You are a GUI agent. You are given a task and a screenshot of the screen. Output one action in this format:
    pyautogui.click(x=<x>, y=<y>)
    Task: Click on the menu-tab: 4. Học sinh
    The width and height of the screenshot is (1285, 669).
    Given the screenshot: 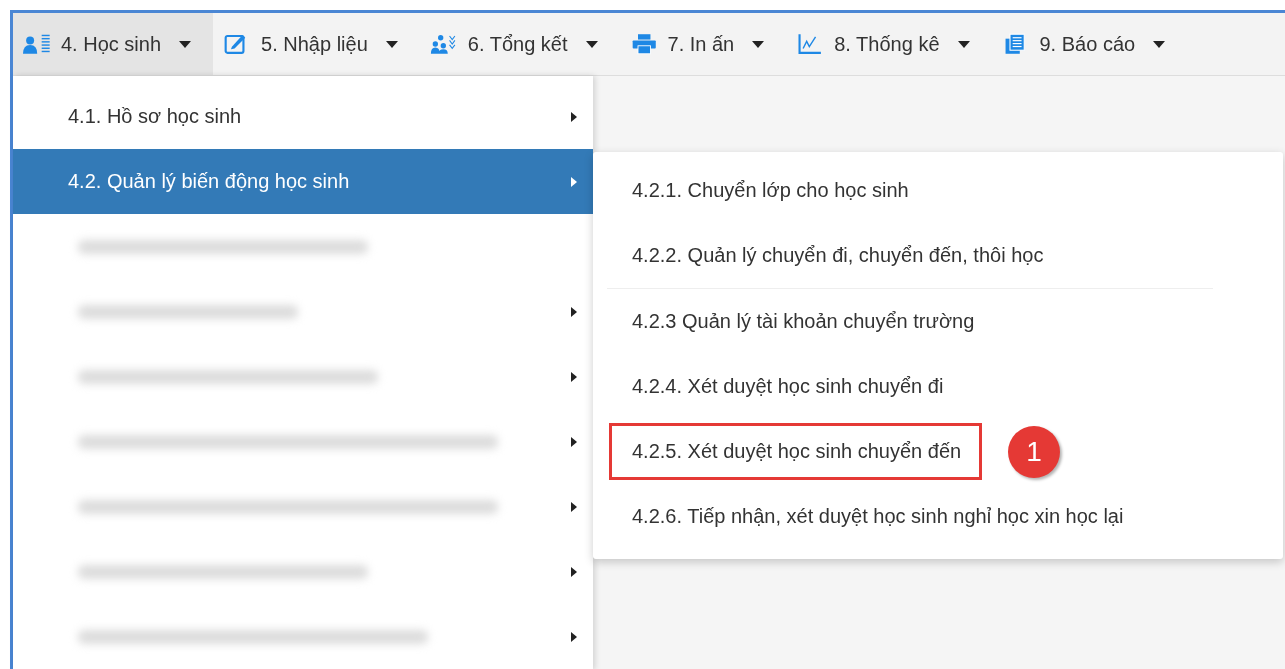 What is the action you would take?
    pyautogui.click(x=113, y=44)
    